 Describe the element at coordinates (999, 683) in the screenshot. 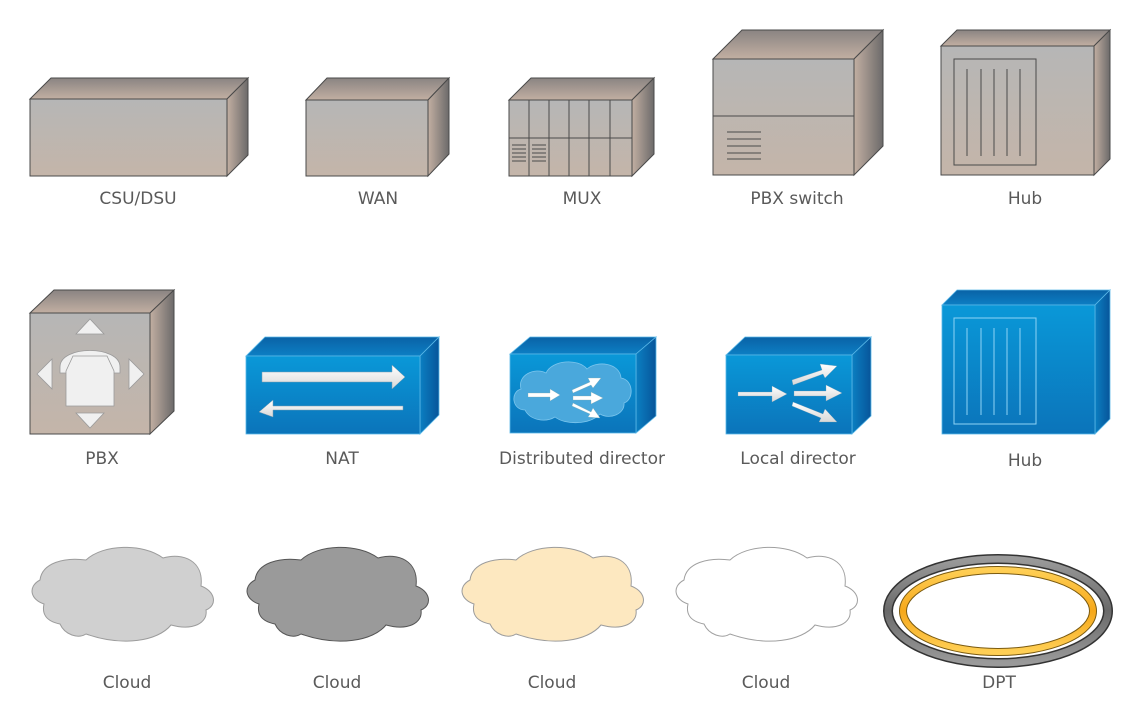

I see `dpt-label: DPT` at that location.